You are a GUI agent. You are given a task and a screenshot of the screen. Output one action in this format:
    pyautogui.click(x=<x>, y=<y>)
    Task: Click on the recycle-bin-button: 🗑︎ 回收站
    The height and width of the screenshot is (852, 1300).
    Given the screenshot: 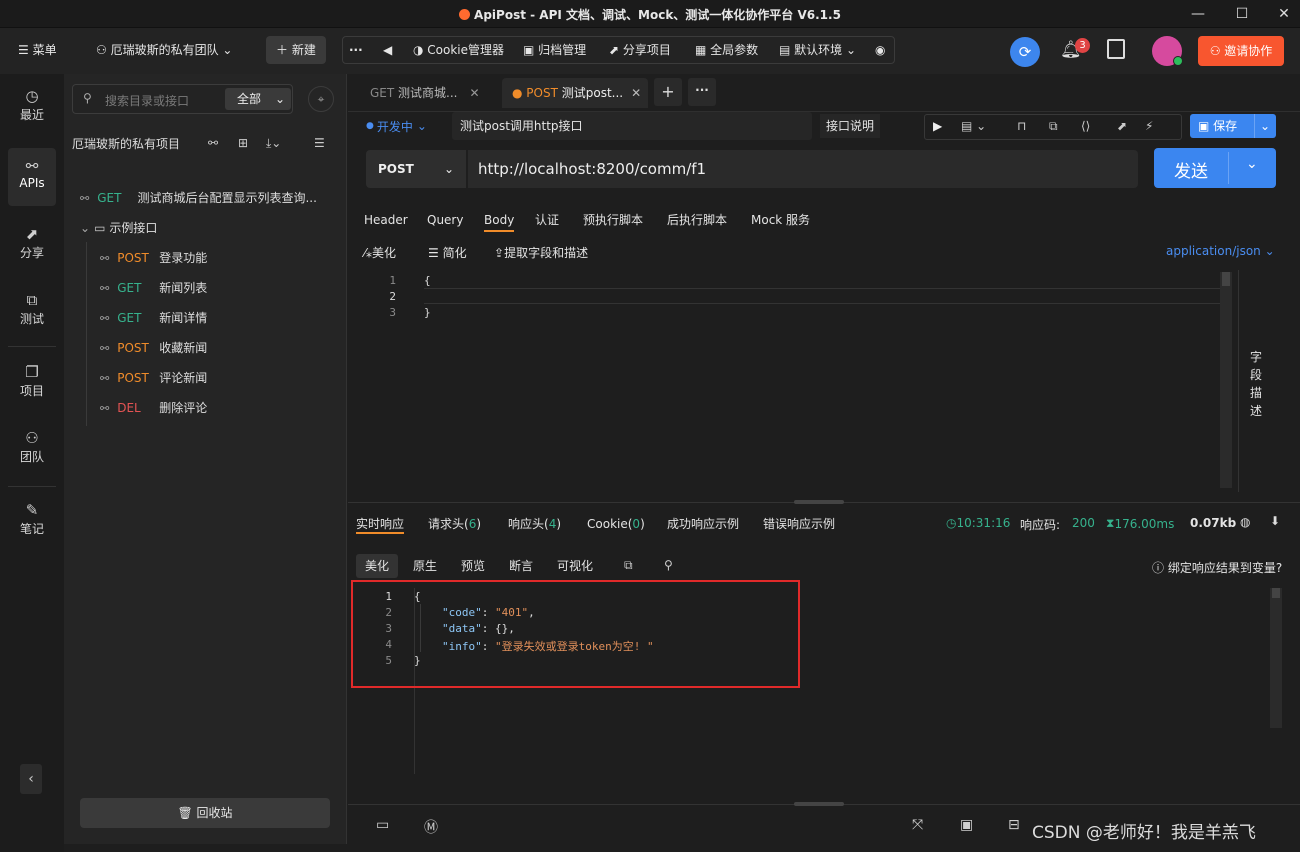 What is the action you would take?
    pyautogui.click(x=205, y=813)
    